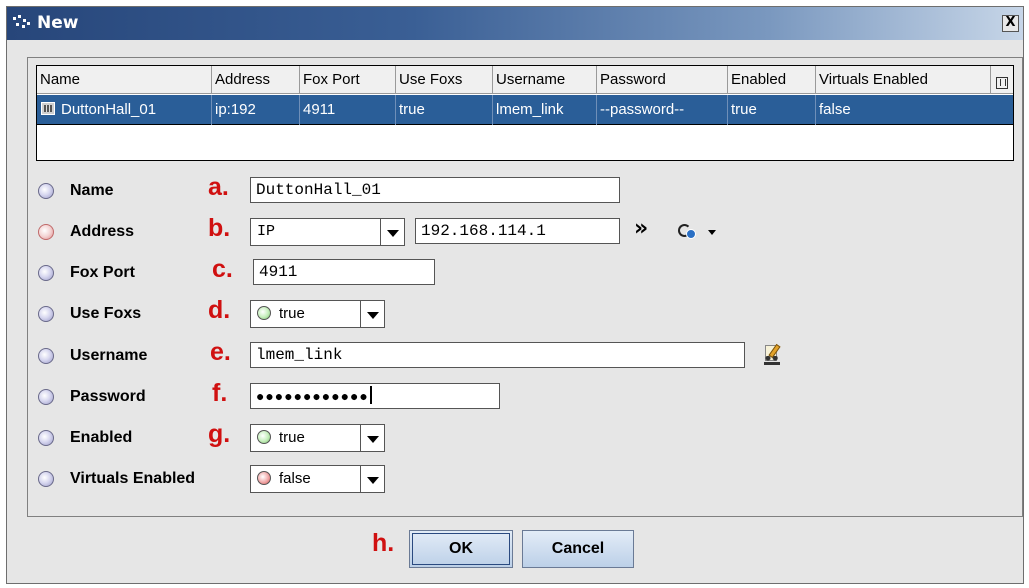  Describe the element at coordinates (662, 80) in the screenshot. I see `column-header-password: Password` at that location.